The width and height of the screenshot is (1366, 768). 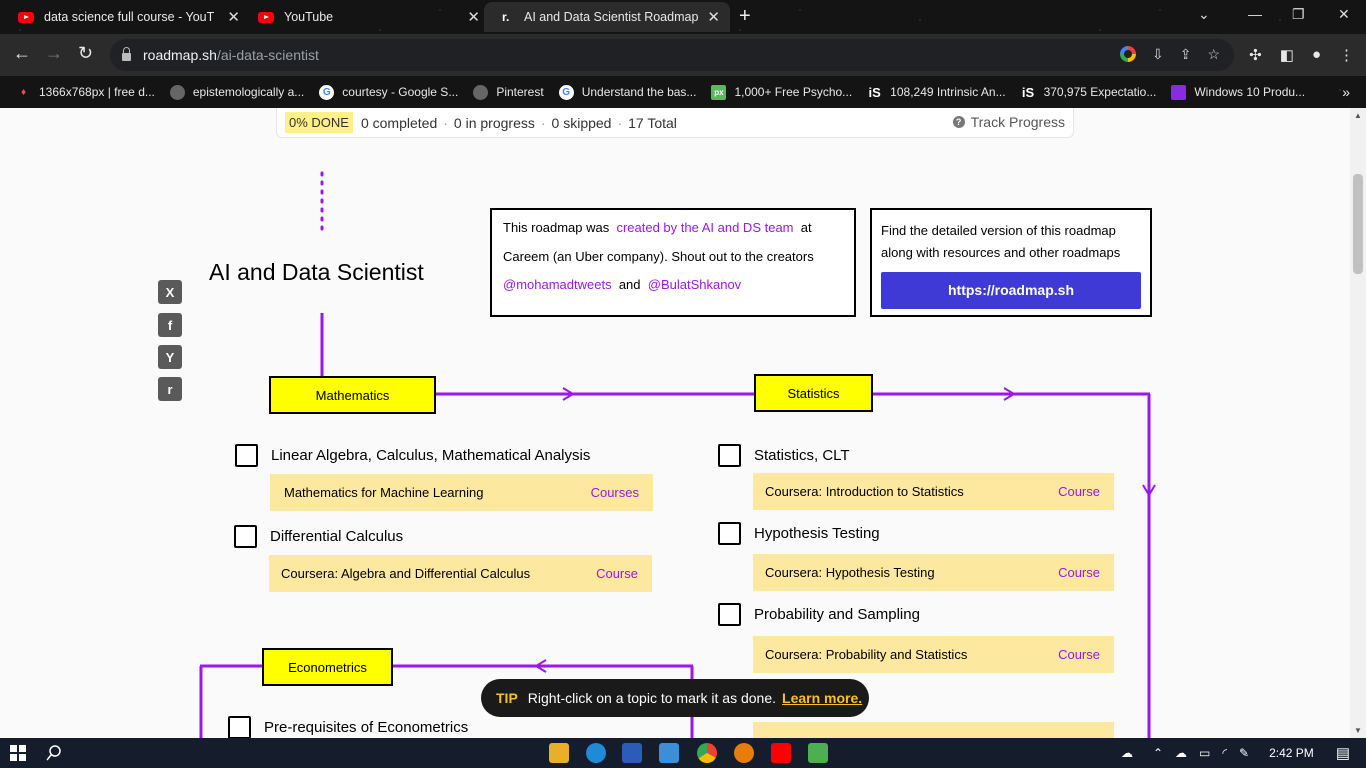 I want to click on youtube-app-icon, so click(x=781, y=753).